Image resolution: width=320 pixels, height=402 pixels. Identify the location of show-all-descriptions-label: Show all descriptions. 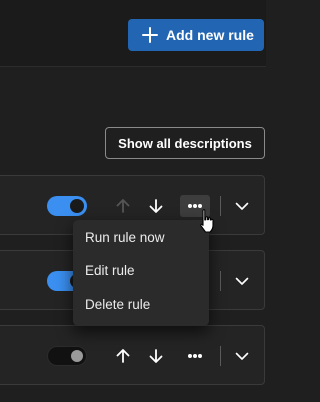
(185, 143).